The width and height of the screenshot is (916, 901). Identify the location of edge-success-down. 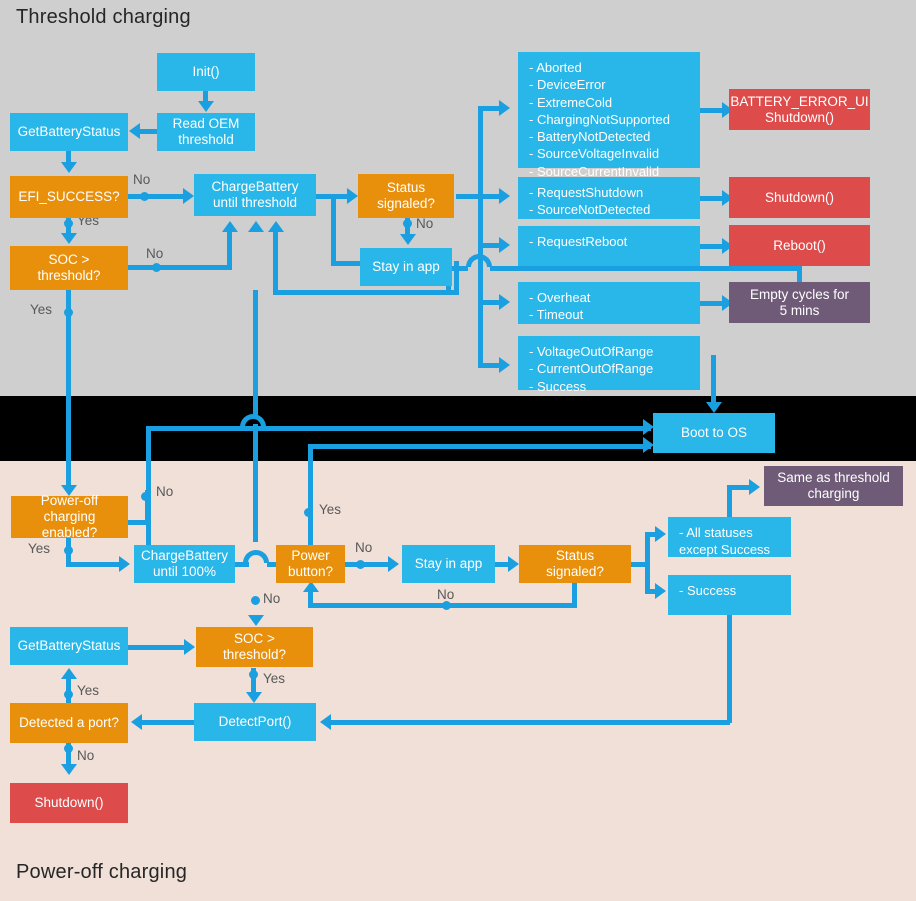
(729, 669).